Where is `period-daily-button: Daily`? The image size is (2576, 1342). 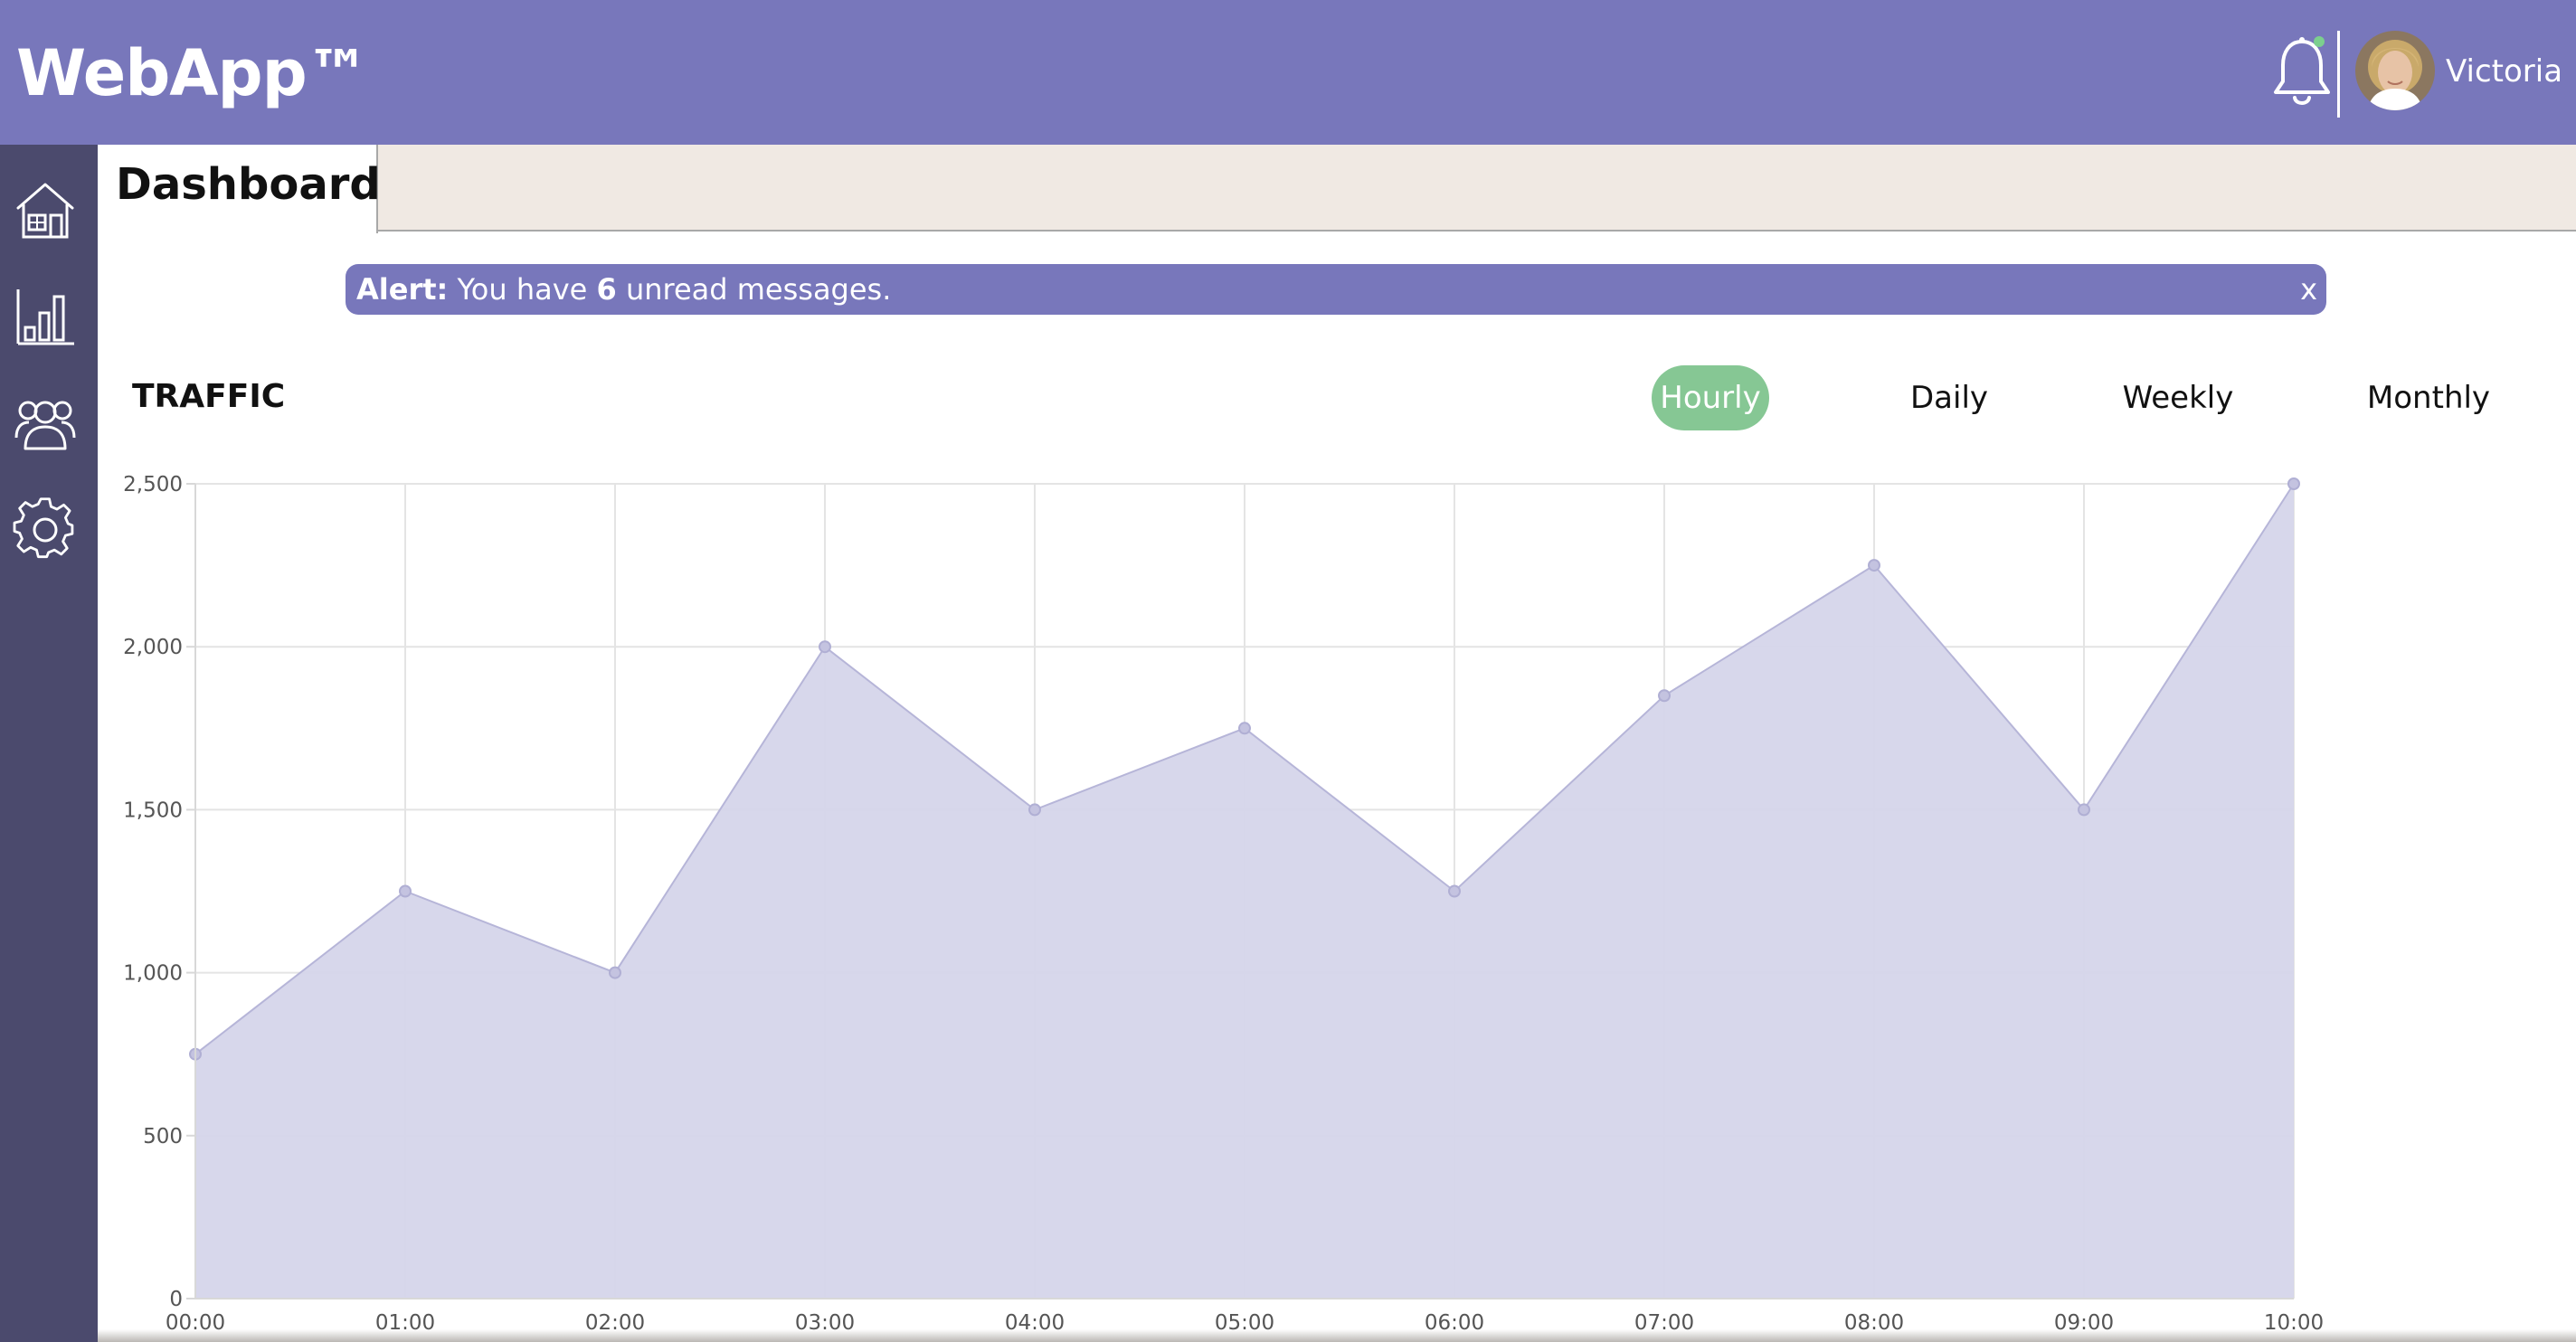
period-daily-button: Daily is located at coordinates (1949, 398).